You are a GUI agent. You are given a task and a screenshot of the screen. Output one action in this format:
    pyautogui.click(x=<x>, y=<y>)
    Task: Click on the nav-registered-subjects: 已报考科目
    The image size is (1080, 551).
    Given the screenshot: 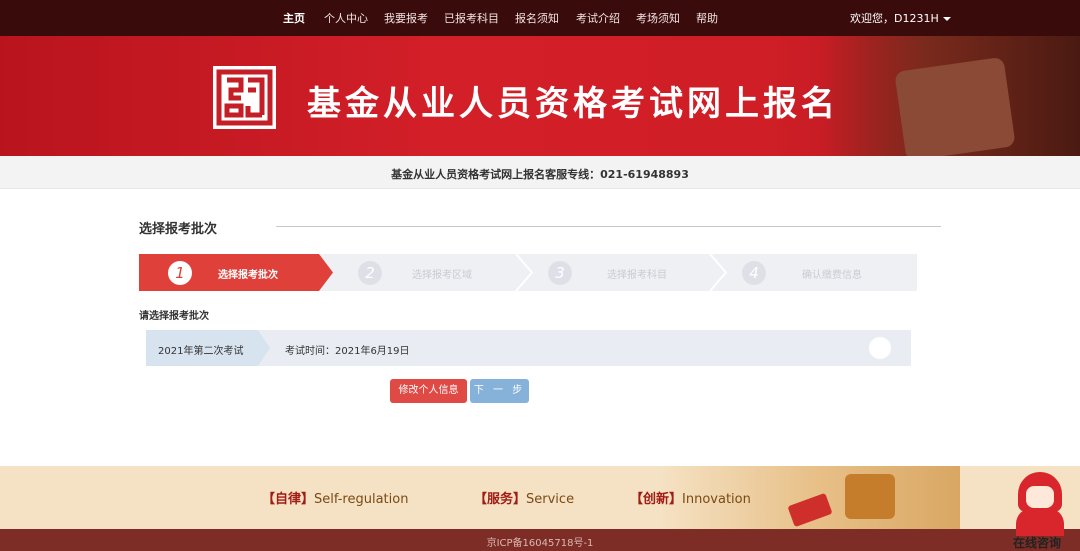 What is the action you would take?
    pyautogui.click(x=471, y=18)
    